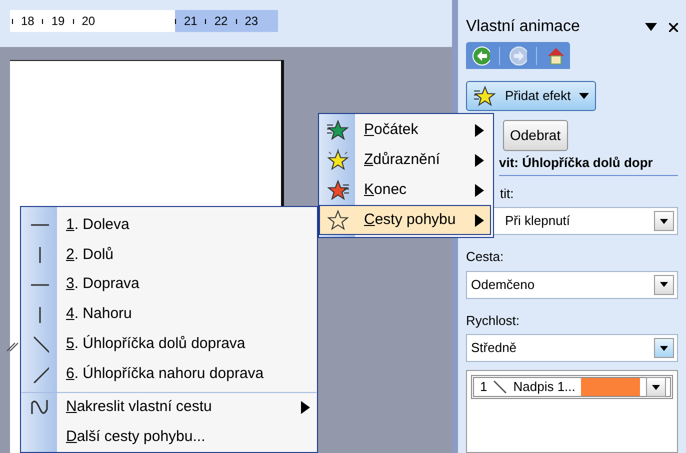 The height and width of the screenshot is (453, 686). I want to click on menu-item: 6. Úhlopříčka nahoru doprava, so click(169, 374).